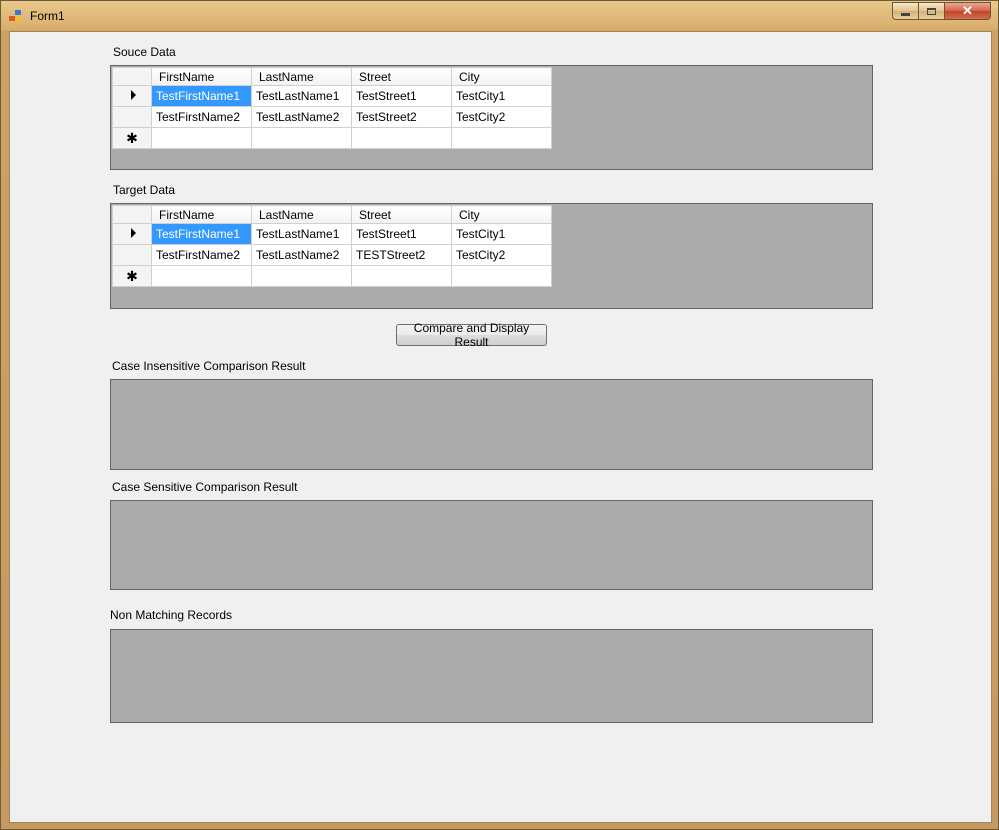 This screenshot has width=999, height=830. What do you see at coordinates (905, 11) in the screenshot?
I see `minimize-button` at bounding box center [905, 11].